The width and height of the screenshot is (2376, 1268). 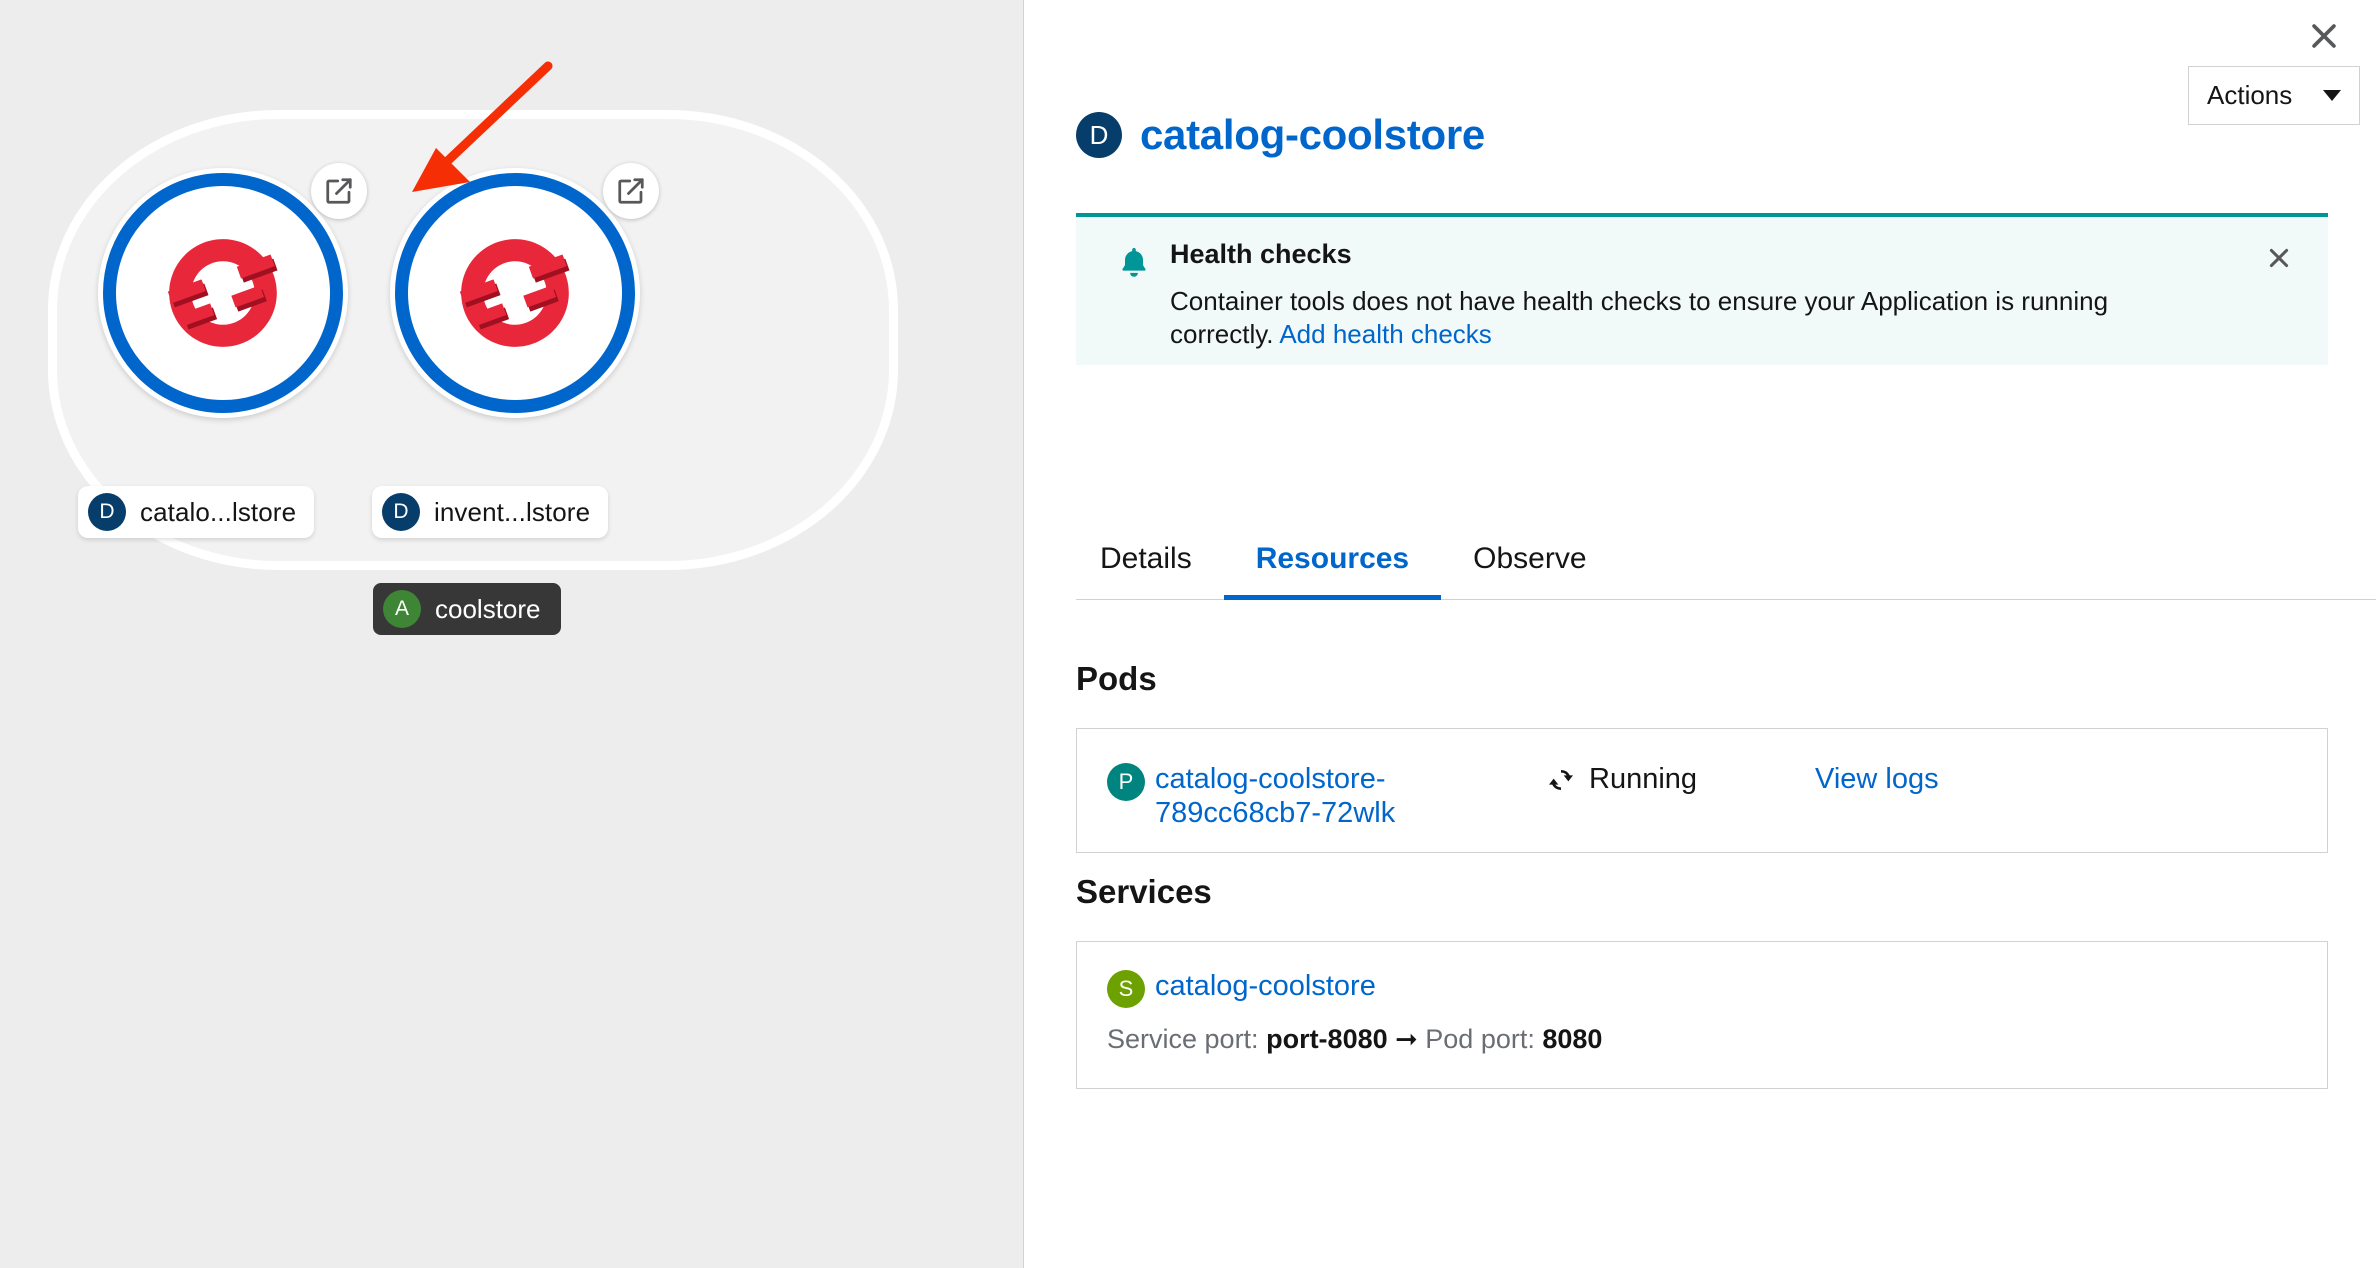 What do you see at coordinates (1717, 989) in the screenshot?
I see `service-name-row: S catalog-coolstore` at bounding box center [1717, 989].